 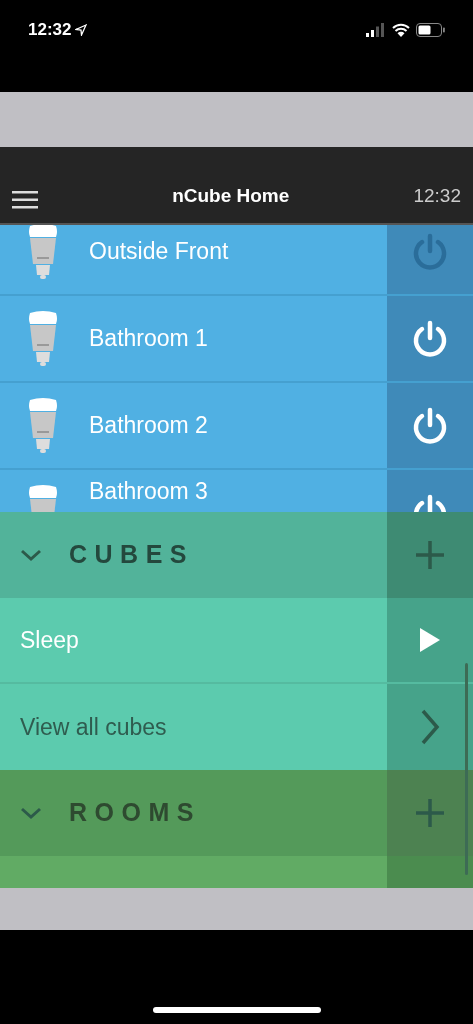 What do you see at coordinates (148, 491) in the screenshot?
I see `light-name: Bathroom 3` at bounding box center [148, 491].